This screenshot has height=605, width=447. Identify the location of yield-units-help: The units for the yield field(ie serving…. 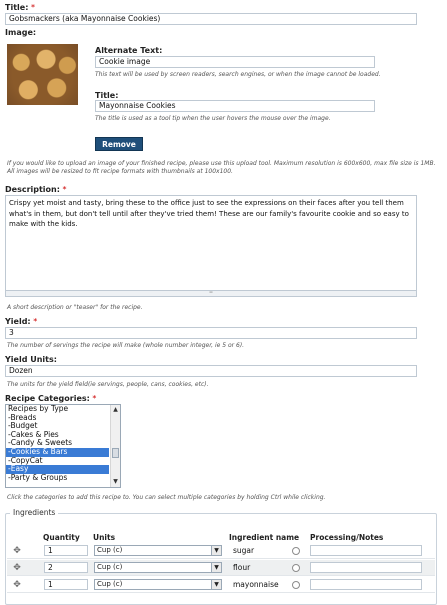
(108, 384).